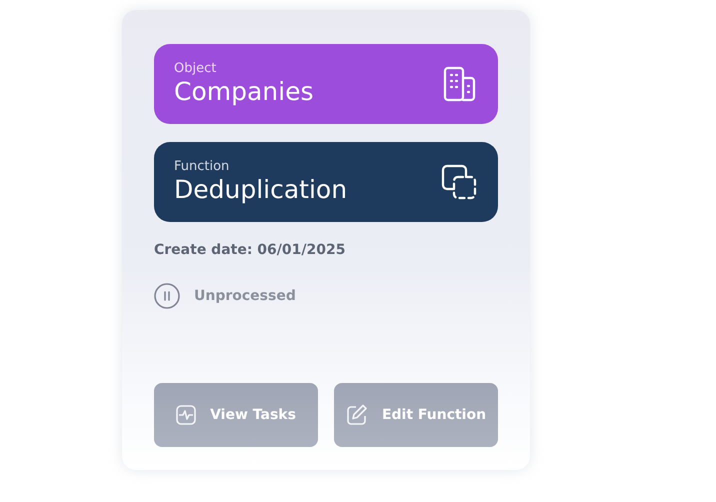  Describe the element at coordinates (196, 69) in the screenshot. I see `tile-label: Object` at that location.